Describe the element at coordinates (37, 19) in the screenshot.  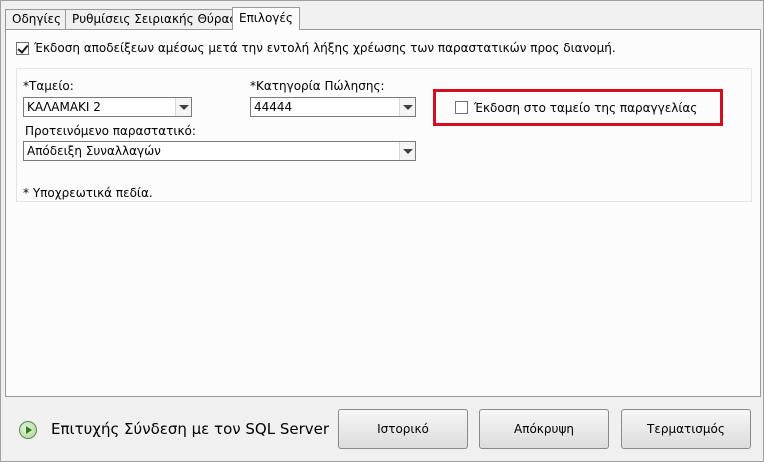
I see `tab-instructions: Οδηγίες` at that location.